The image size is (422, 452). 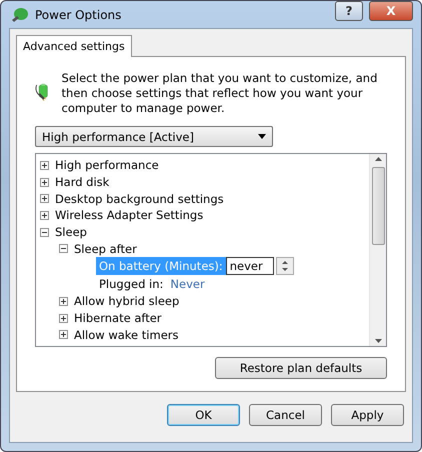 I want to click on tree-item: Hibernate after, so click(x=118, y=318).